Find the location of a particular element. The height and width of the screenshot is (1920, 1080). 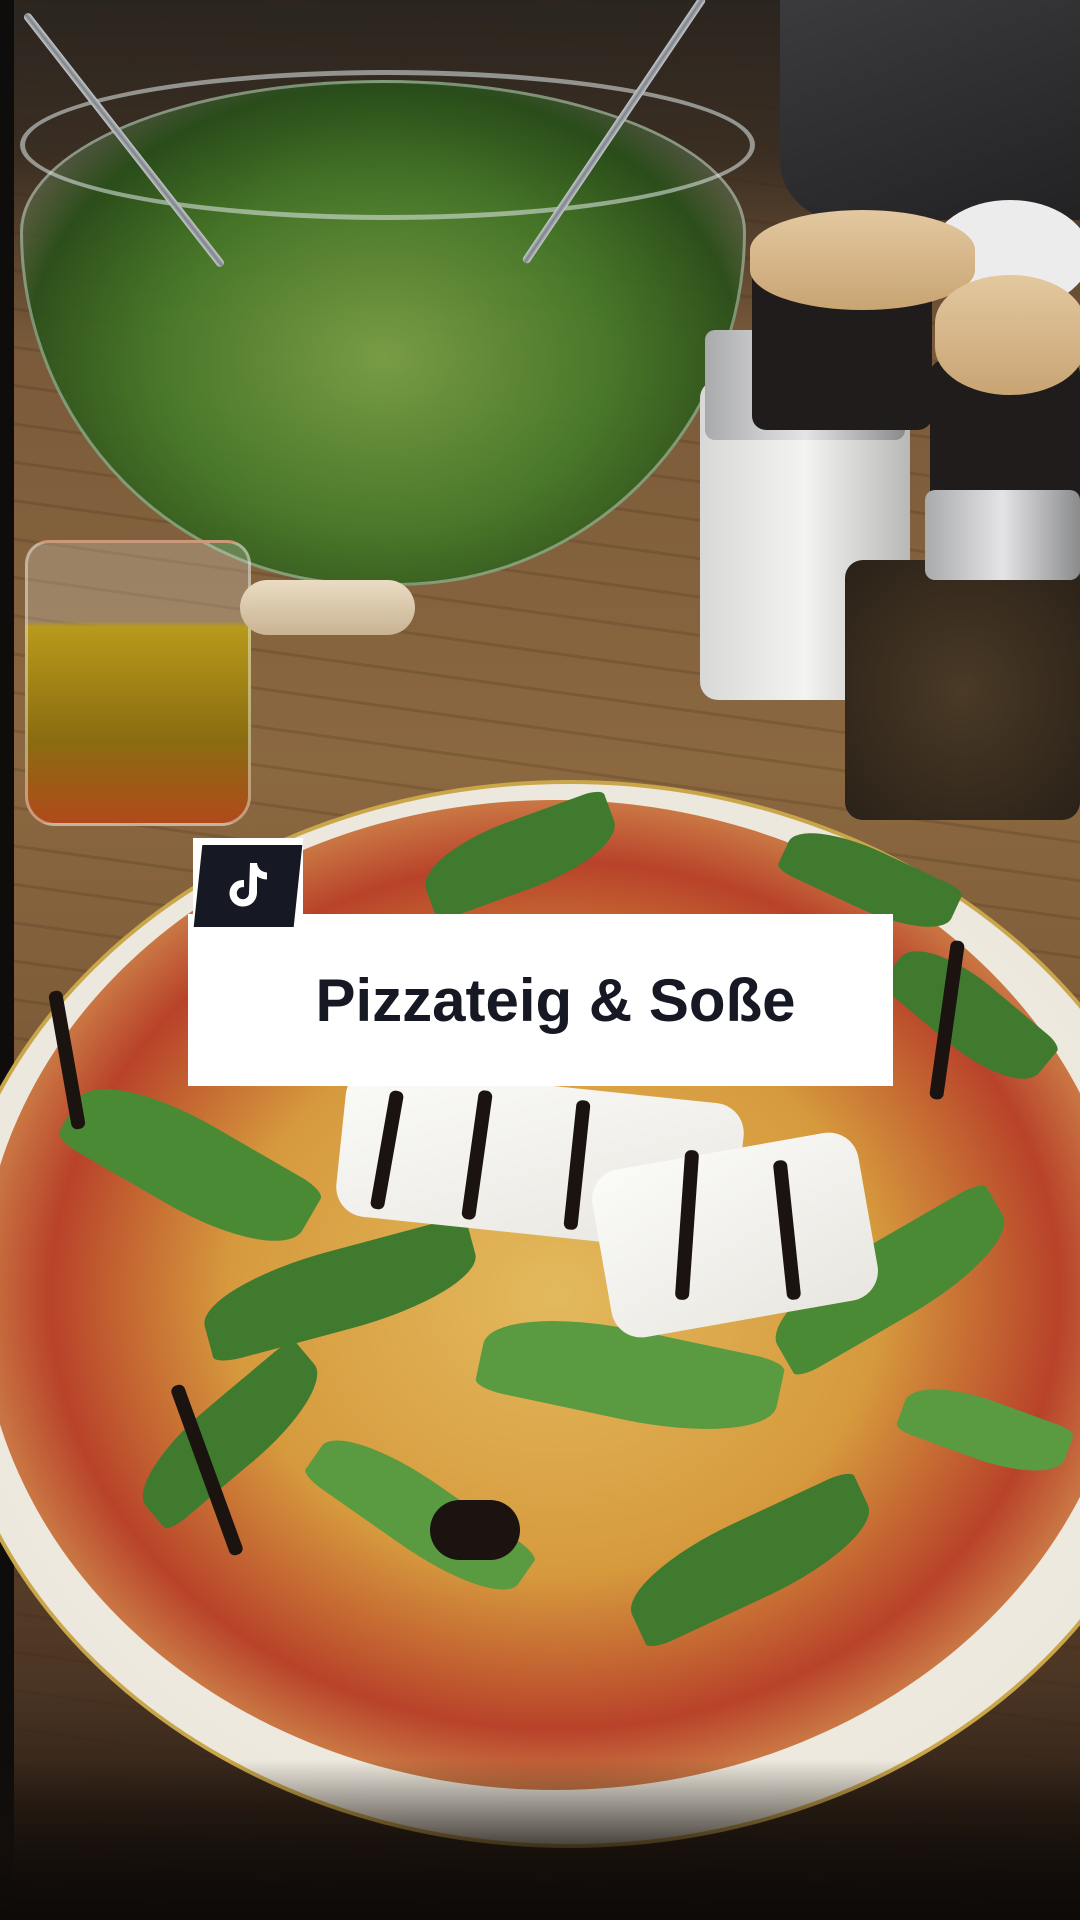

pepper-grinder-band is located at coordinates (1002, 535).